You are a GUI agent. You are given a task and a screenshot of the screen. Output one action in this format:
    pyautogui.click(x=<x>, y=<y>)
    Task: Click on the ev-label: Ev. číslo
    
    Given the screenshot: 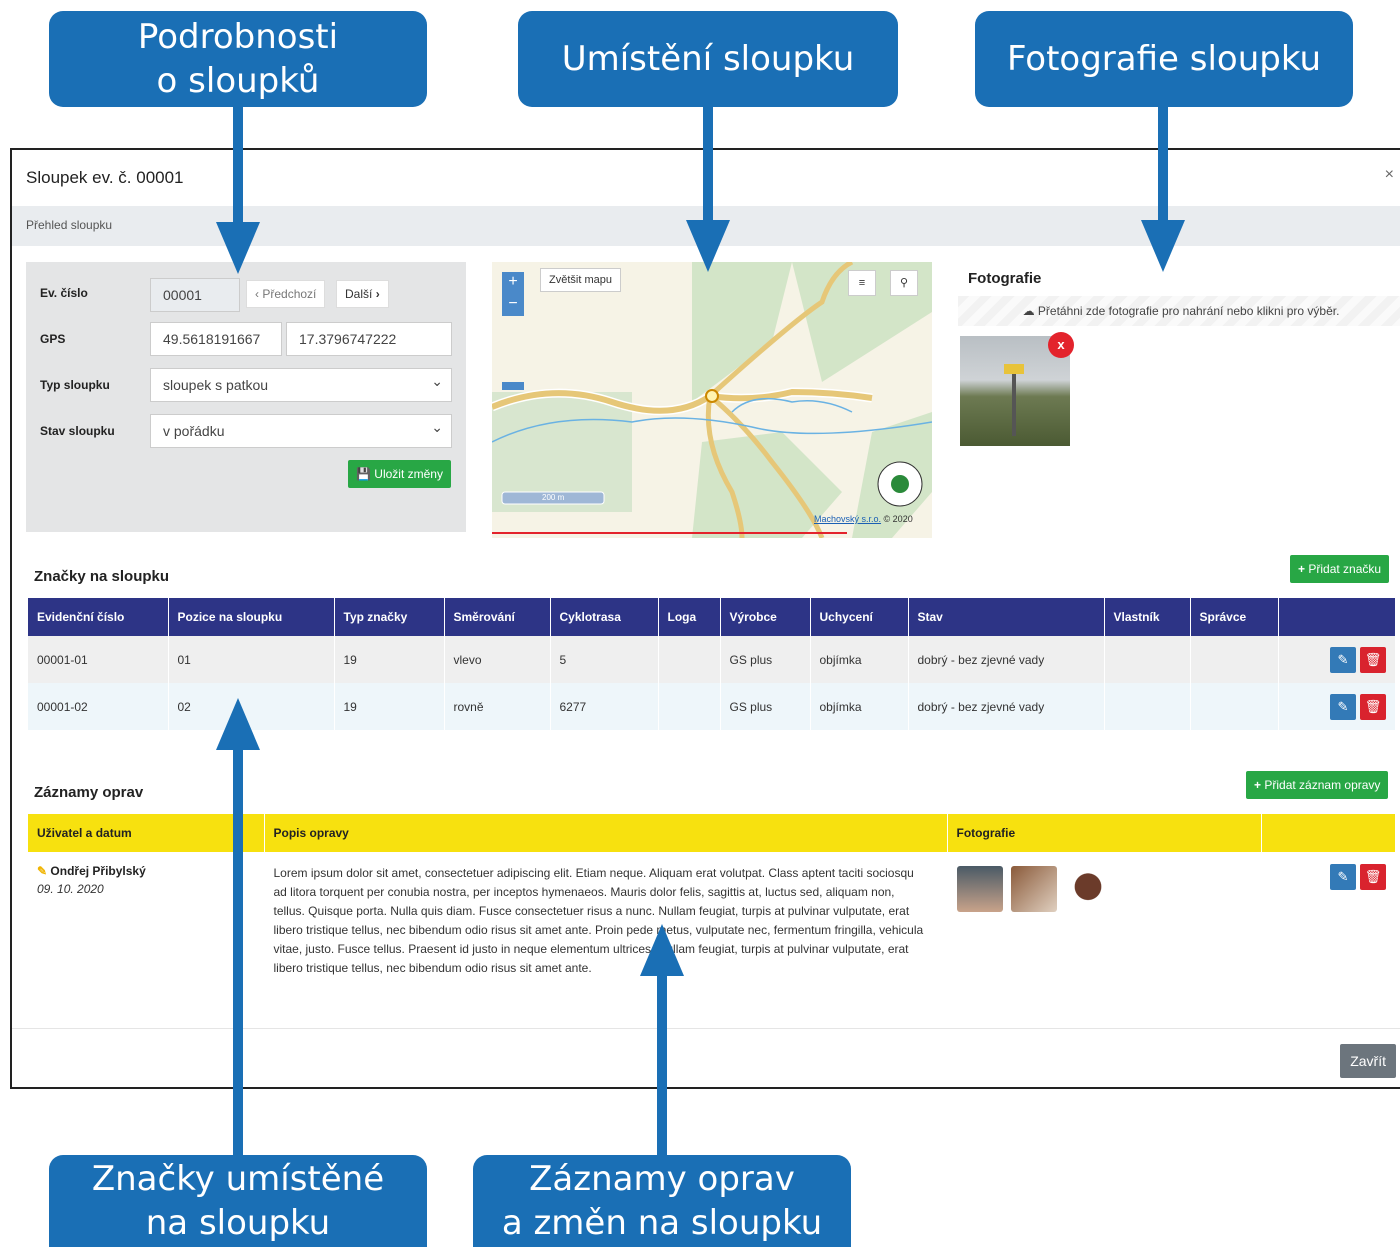 What is the action you would take?
    pyautogui.click(x=64, y=293)
    